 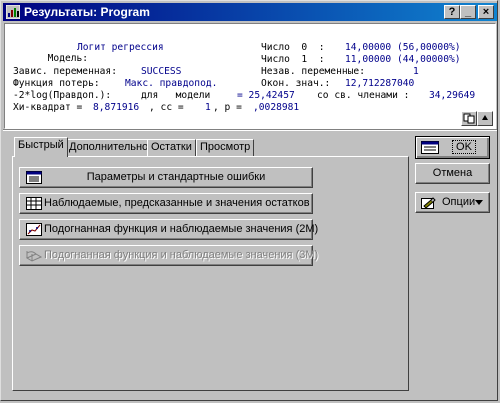 I want to click on line-plot-icon, so click(x=34, y=229).